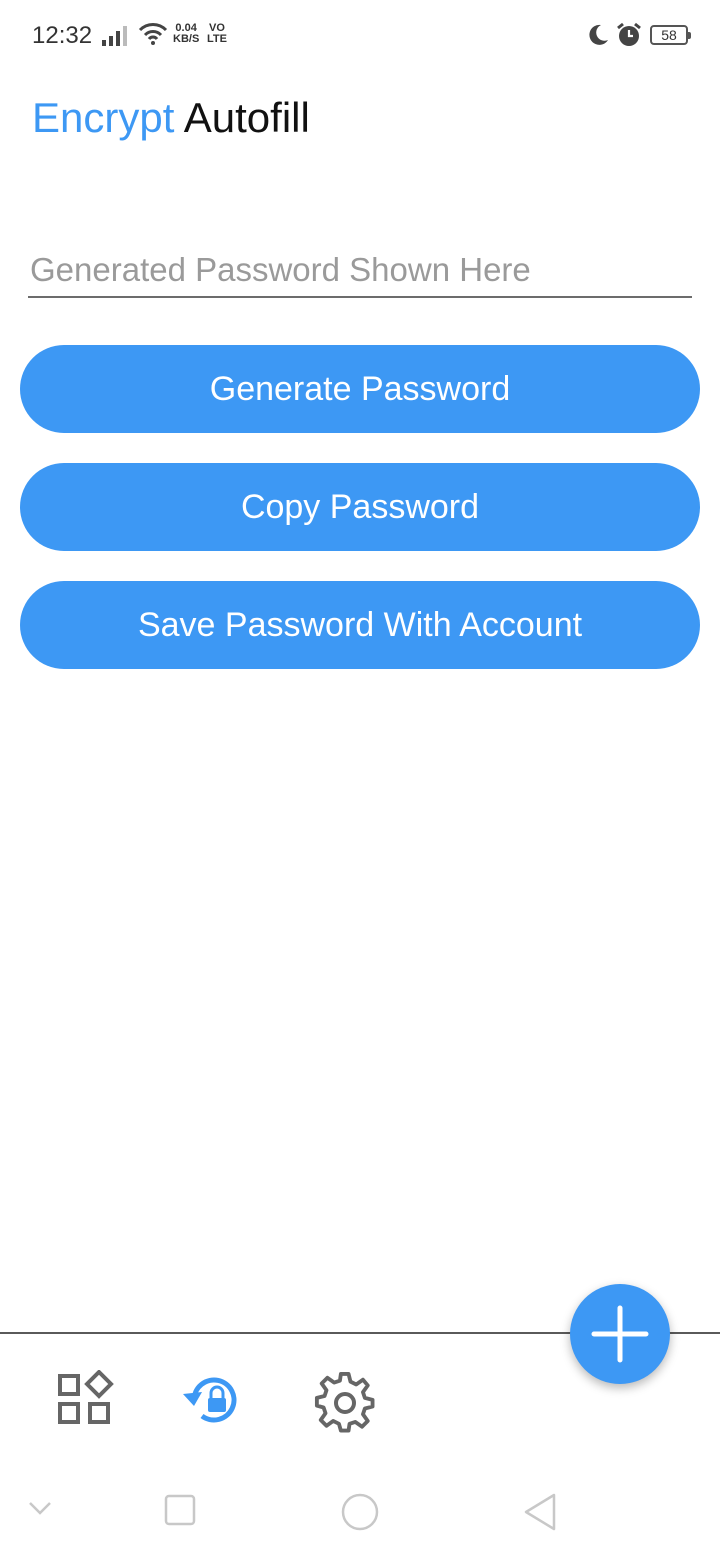  I want to click on add-icon, so click(620, 1334).